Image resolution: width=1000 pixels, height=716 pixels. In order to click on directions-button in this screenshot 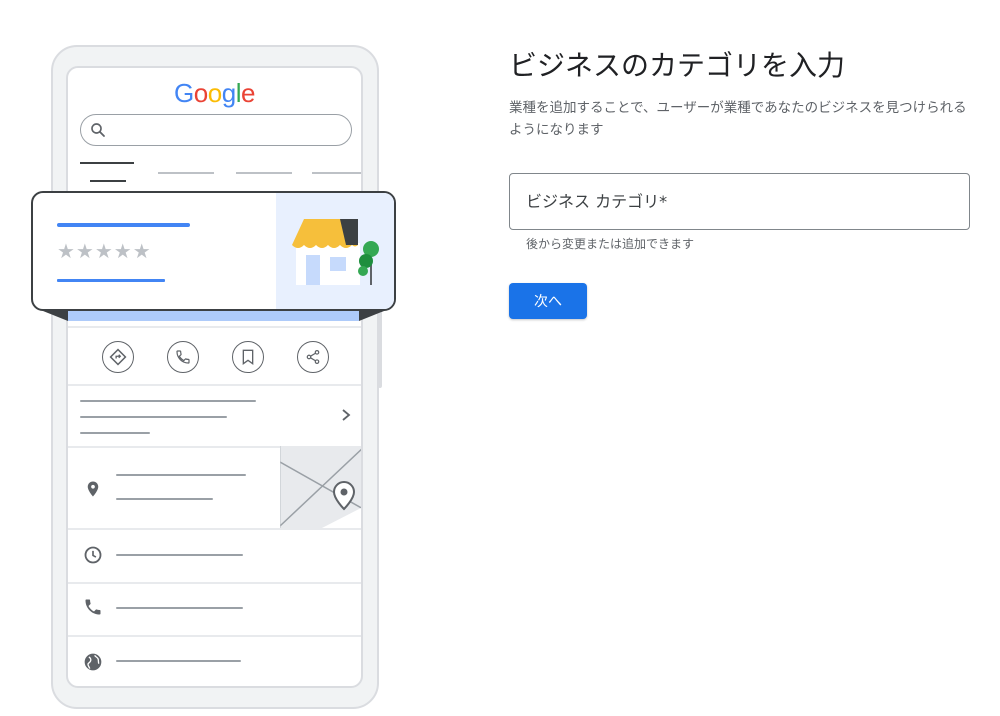, I will do `click(118, 357)`.